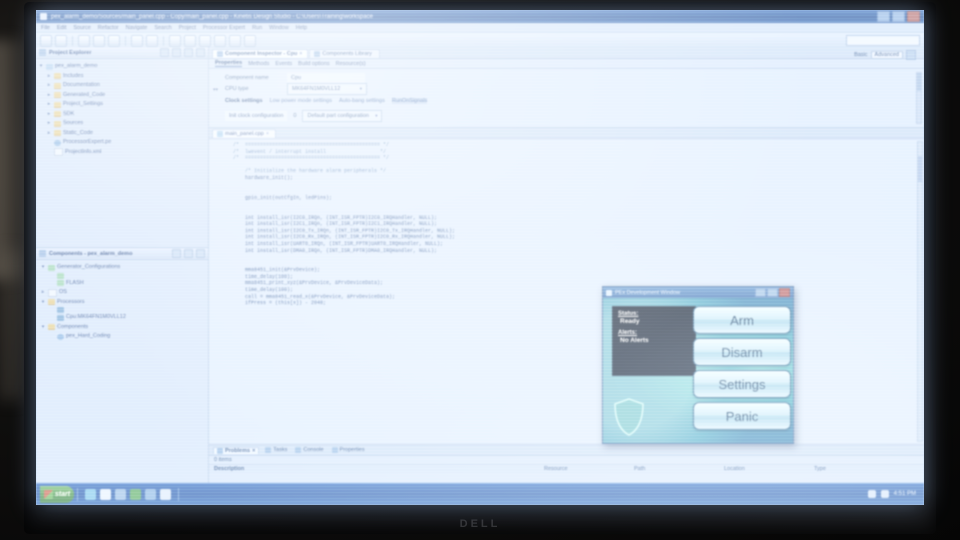  Describe the element at coordinates (127, 318) in the screenshot. I see `components-tree-item: Cpu:MK64FN1M0VLL12` at that location.